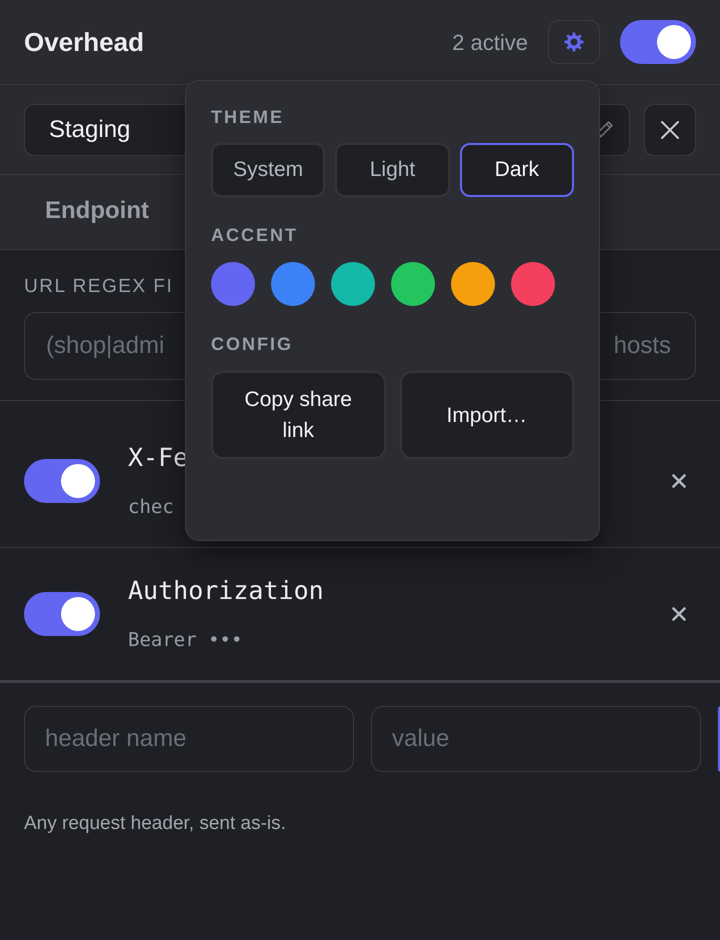  What do you see at coordinates (247, 117) in the screenshot?
I see `section-label: THEME` at bounding box center [247, 117].